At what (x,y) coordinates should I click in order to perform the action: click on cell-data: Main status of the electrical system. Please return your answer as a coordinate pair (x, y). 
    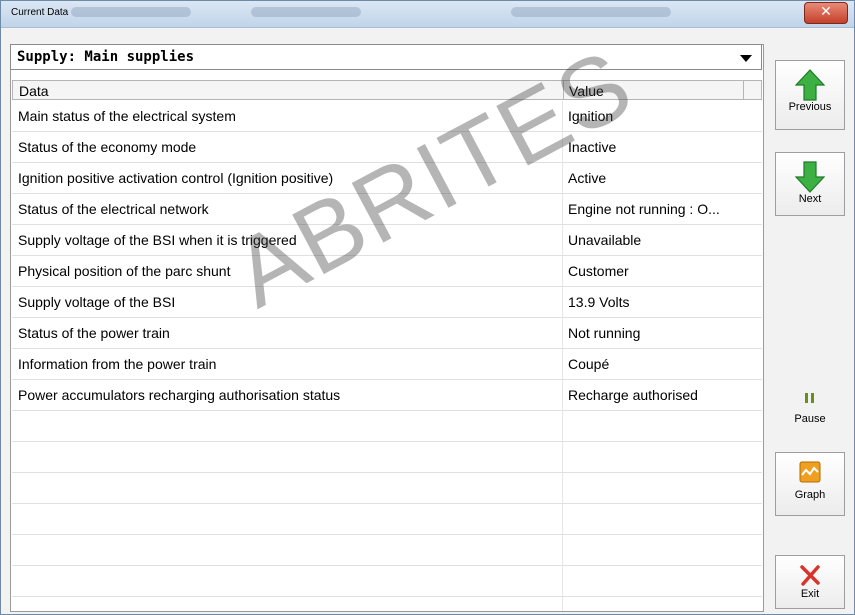
    Looking at the image, I should click on (127, 116).